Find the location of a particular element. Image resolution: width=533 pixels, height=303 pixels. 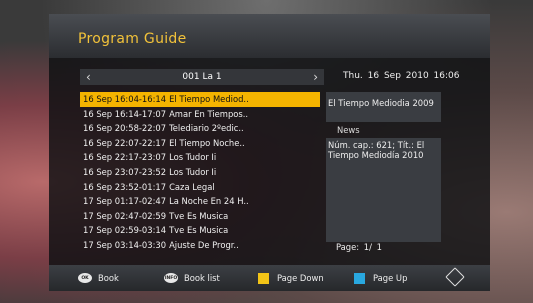

page-down-label: Page Down is located at coordinates (300, 278).